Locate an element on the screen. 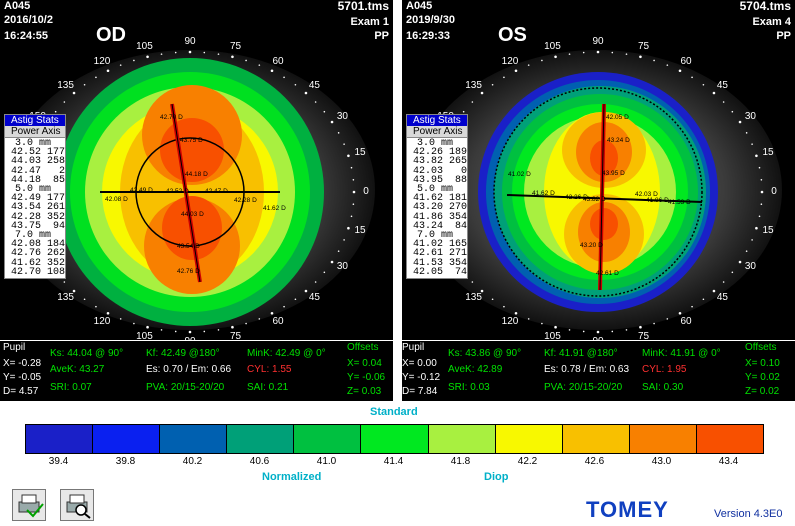 Image resolution: width=795 pixels, height=526 pixels. os-patient-id: A045 is located at coordinates (419, 6).